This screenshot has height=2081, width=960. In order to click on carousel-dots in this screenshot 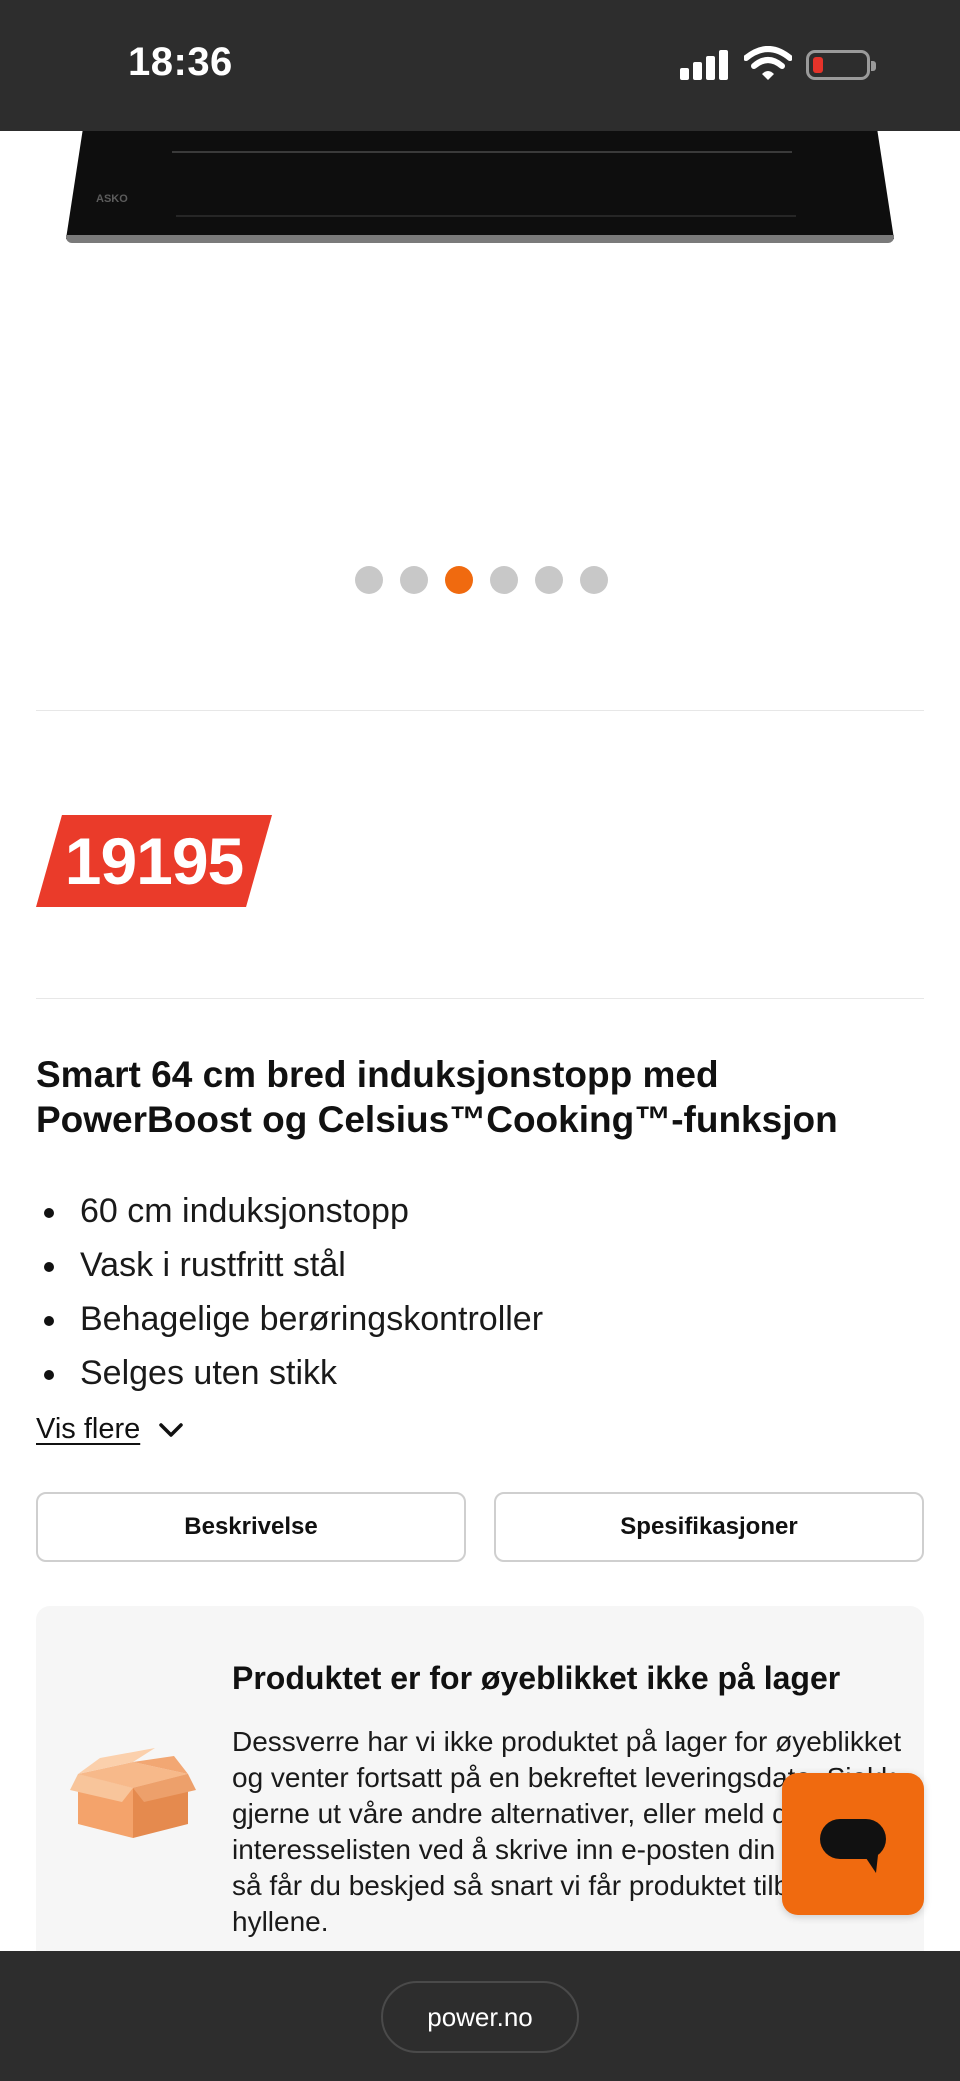, I will do `click(481, 580)`.